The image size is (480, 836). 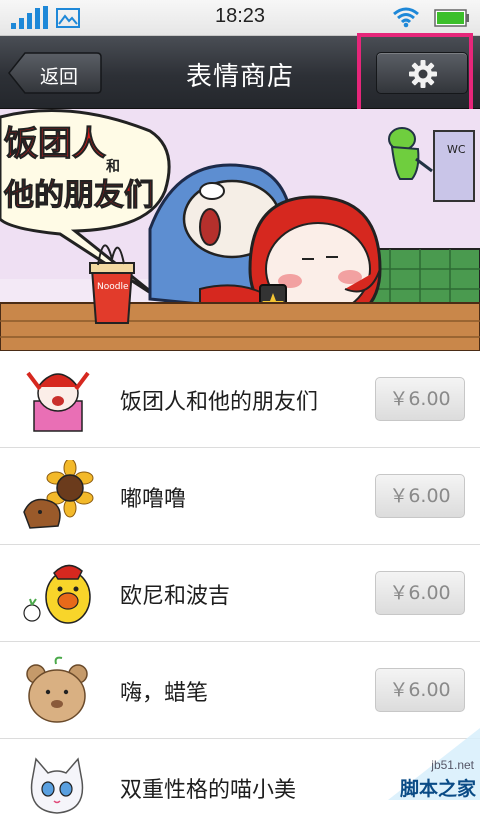 I want to click on watermark: jb51.net 脚本之家, so click(x=434, y=764).